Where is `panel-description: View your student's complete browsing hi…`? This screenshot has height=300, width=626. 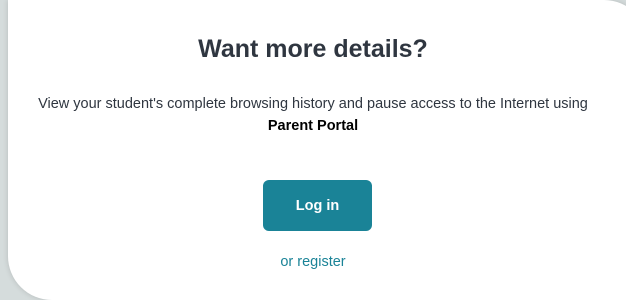
panel-description: View your student's complete browsing hi… is located at coordinates (313, 115).